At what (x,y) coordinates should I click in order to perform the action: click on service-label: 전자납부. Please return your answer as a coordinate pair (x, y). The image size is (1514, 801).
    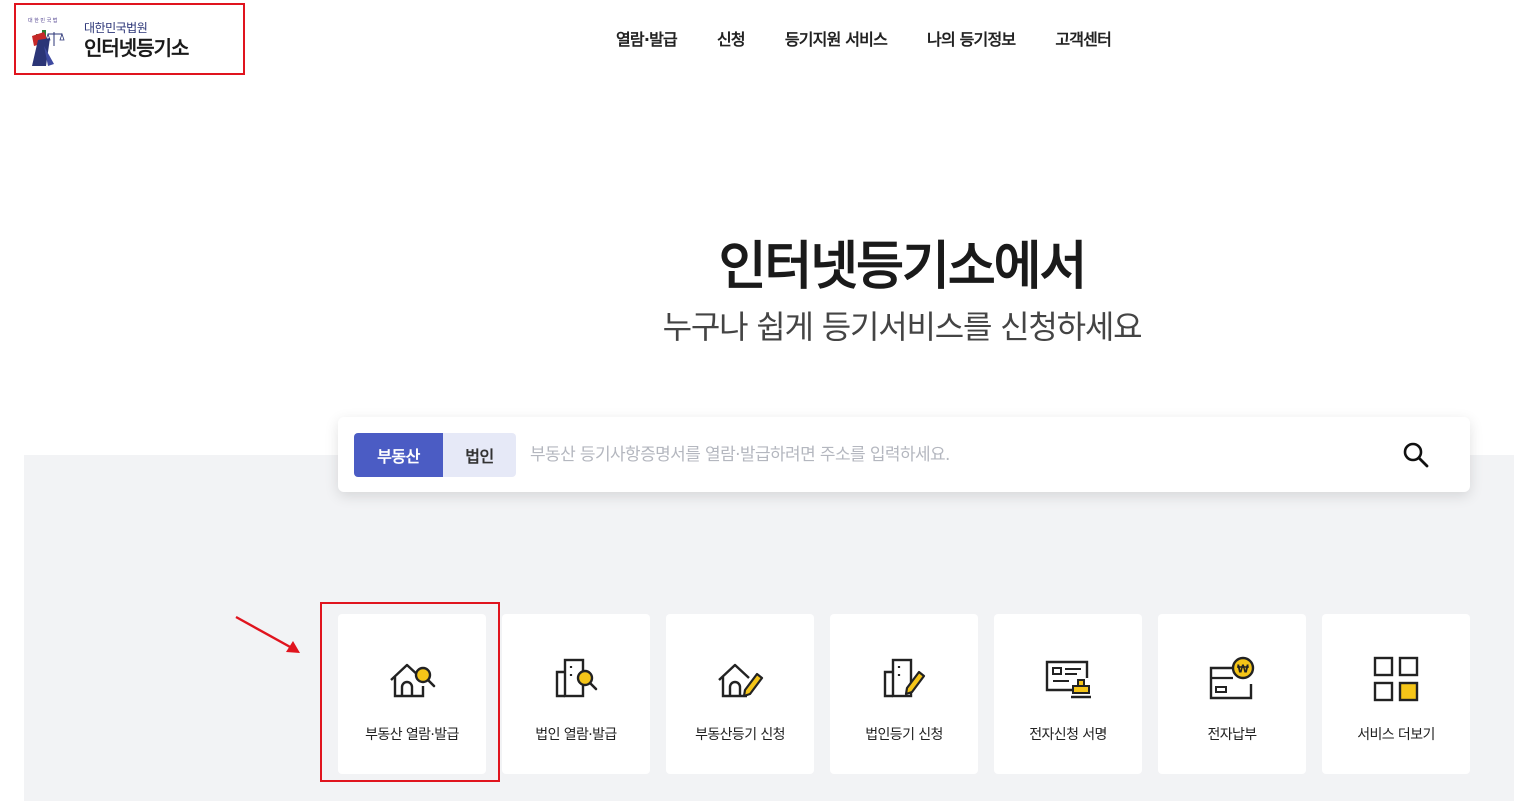
    Looking at the image, I should click on (1232, 735).